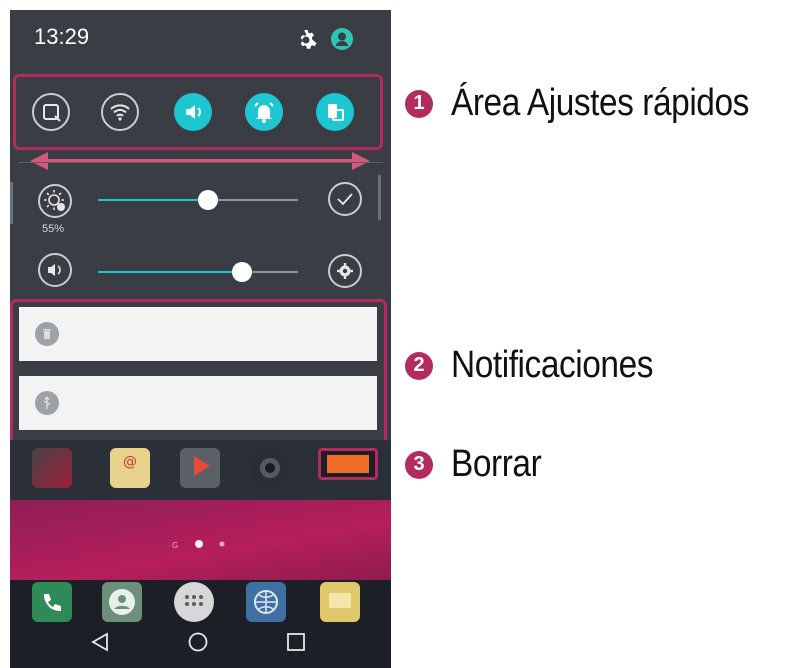 The height and width of the screenshot is (668, 807). I want to click on sound-icon, so click(55, 270).